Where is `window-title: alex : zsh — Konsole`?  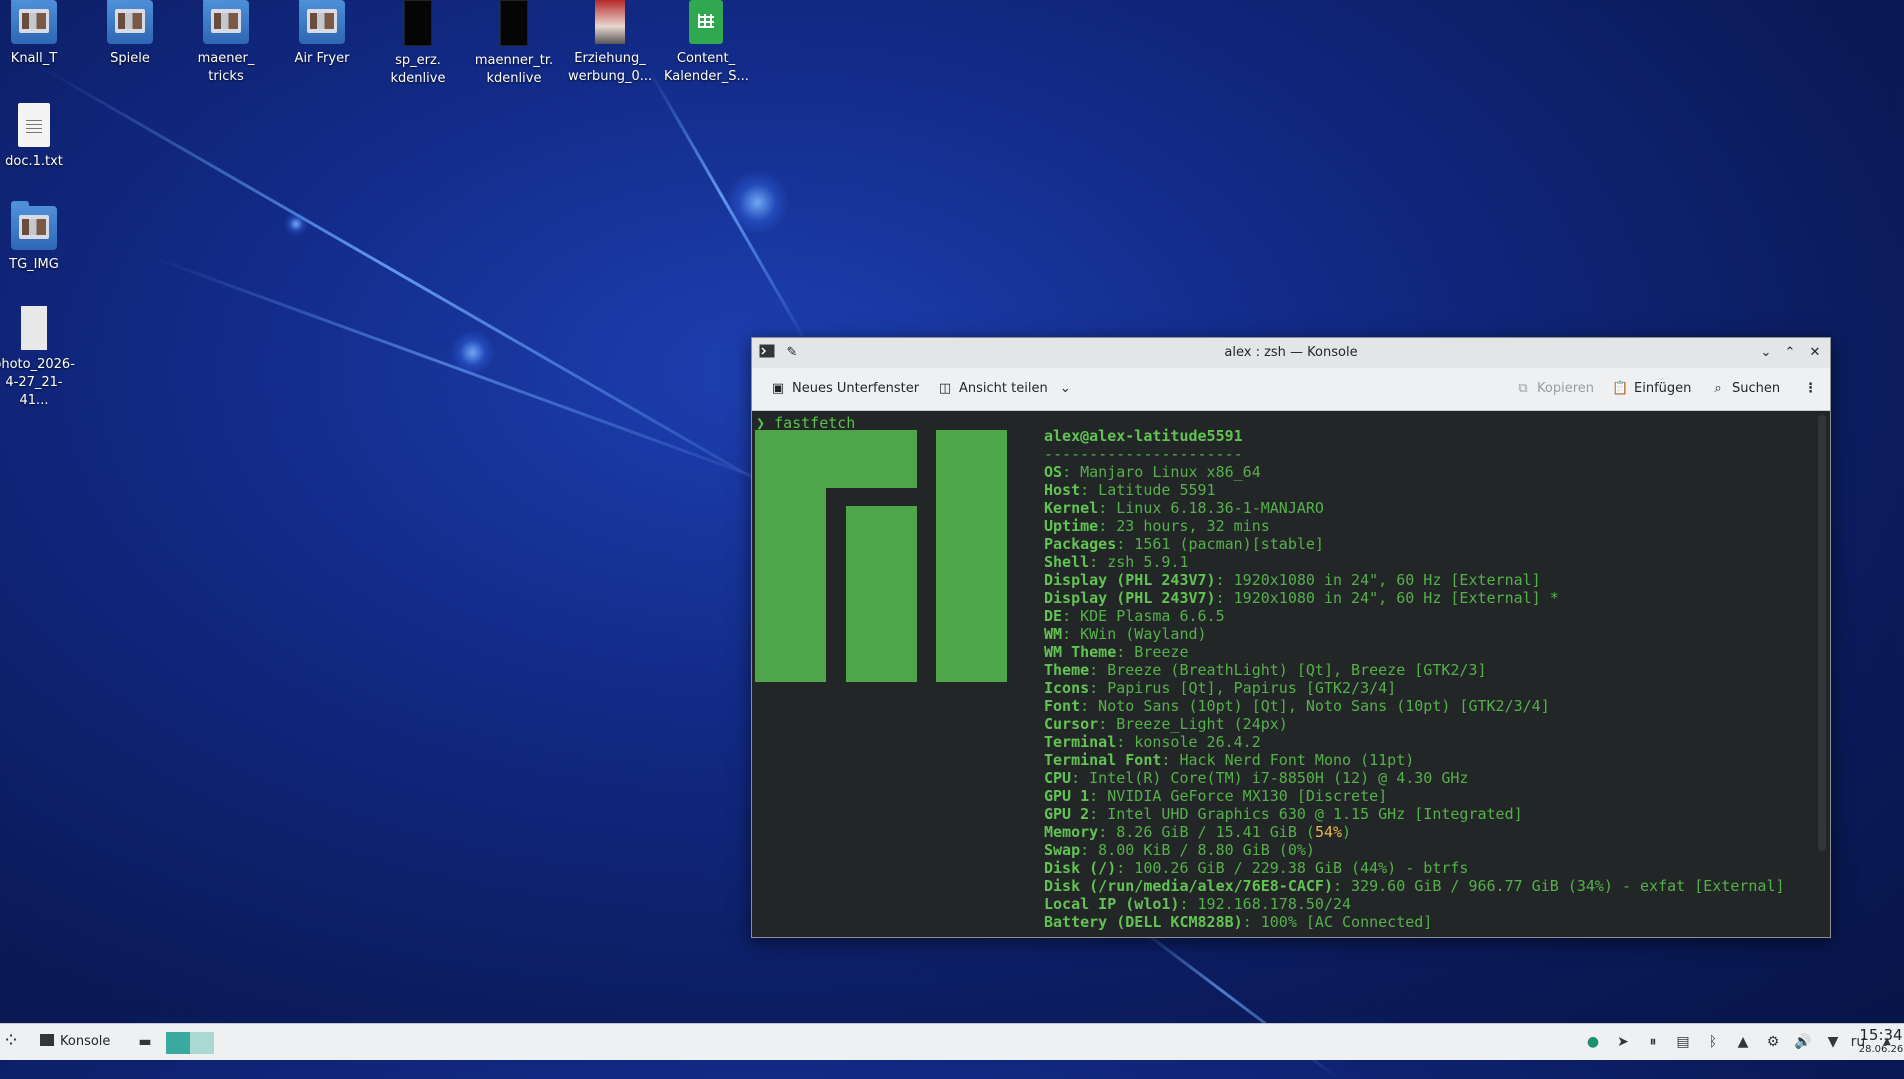
window-title: alex : zsh — Konsole is located at coordinates (1291, 352).